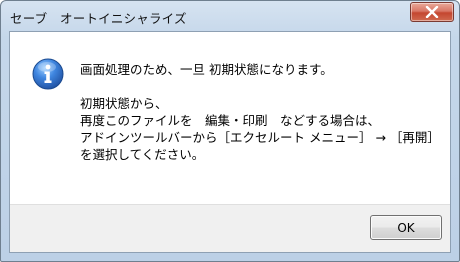 The width and height of the screenshot is (460, 262). I want to click on message-line: 初期状態から、, so click(124, 103).